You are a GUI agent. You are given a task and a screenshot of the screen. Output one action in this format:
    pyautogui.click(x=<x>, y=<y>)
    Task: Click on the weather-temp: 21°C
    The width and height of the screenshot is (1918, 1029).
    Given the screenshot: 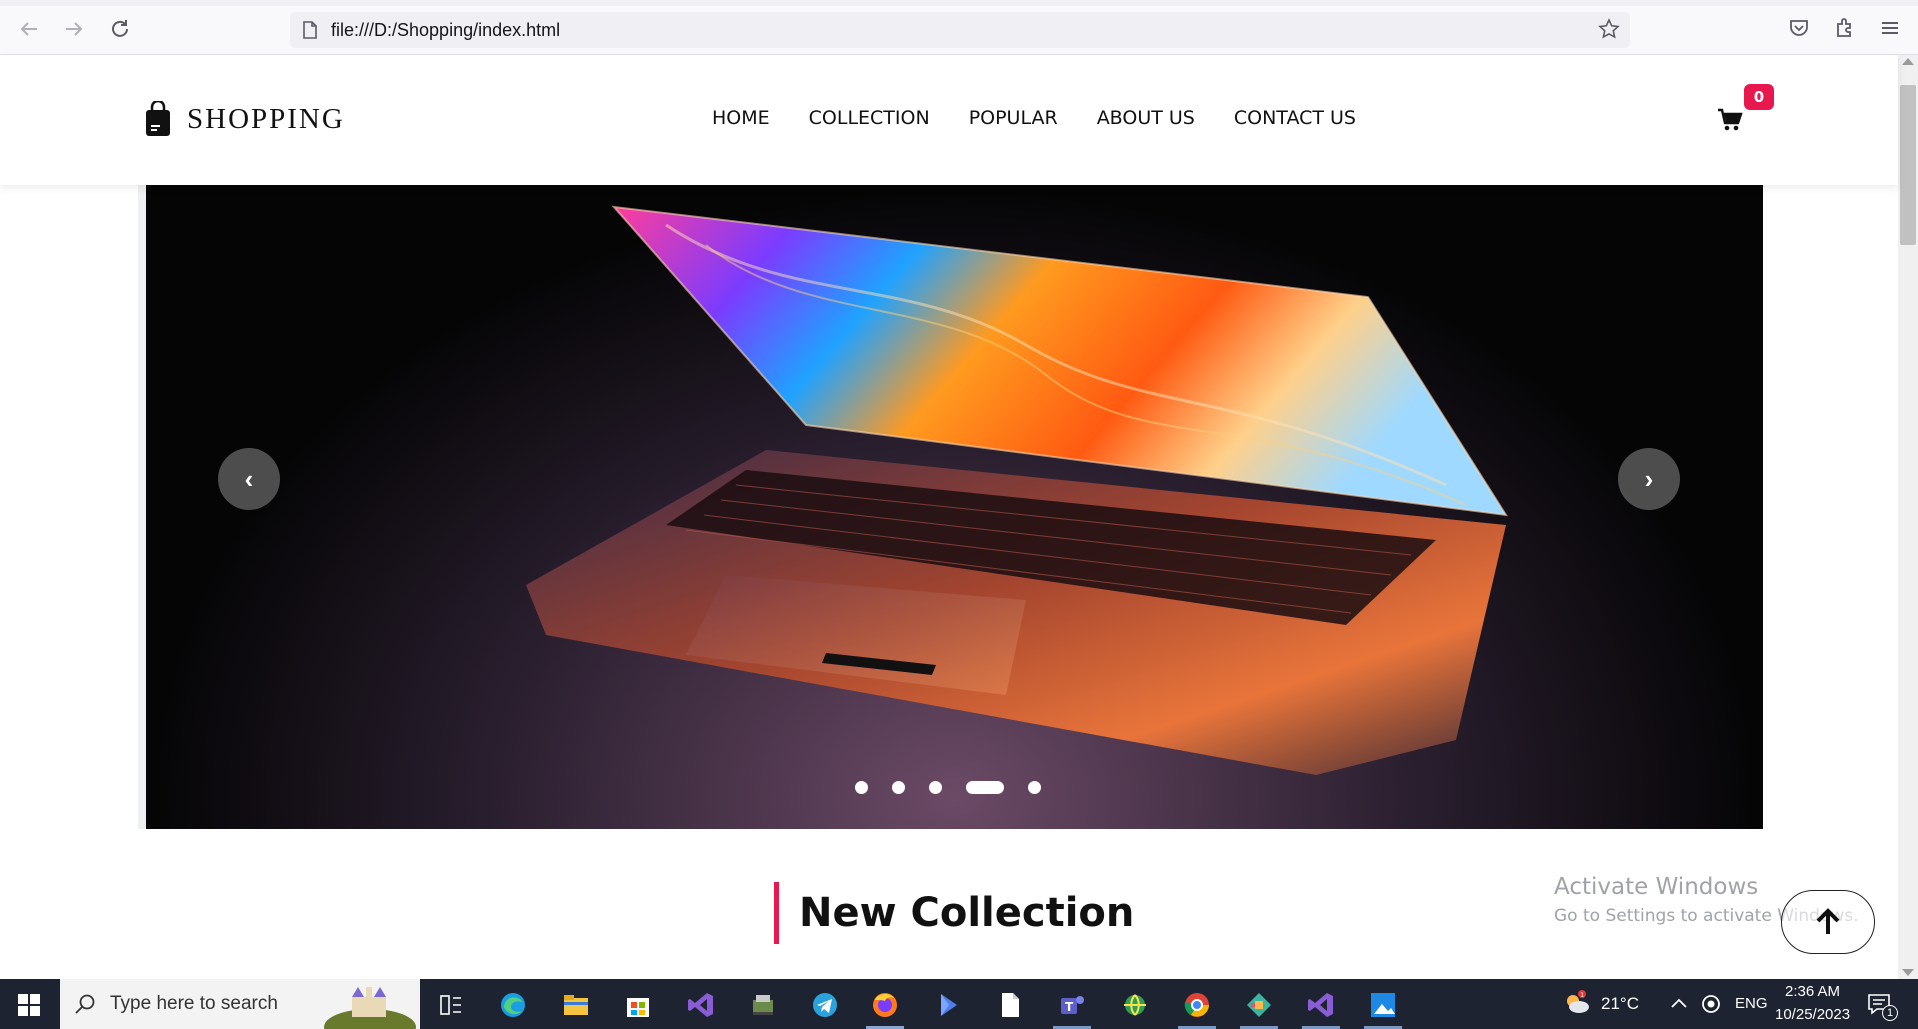 What is the action you would take?
    pyautogui.click(x=1620, y=1003)
    